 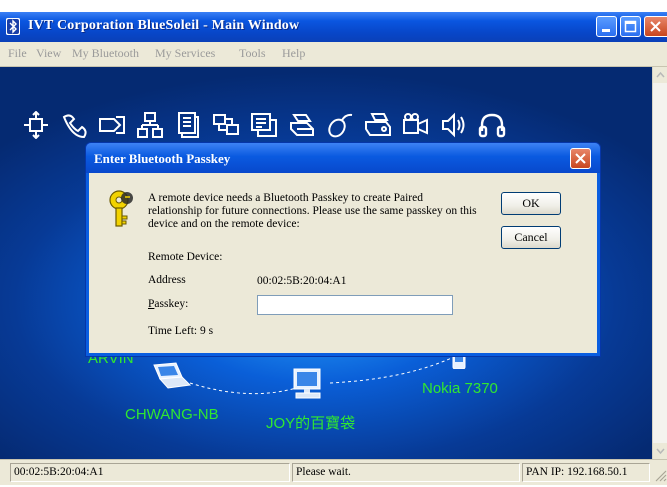 What do you see at coordinates (170, 376) in the screenshot?
I see `laptop-icon` at bounding box center [170, 376].